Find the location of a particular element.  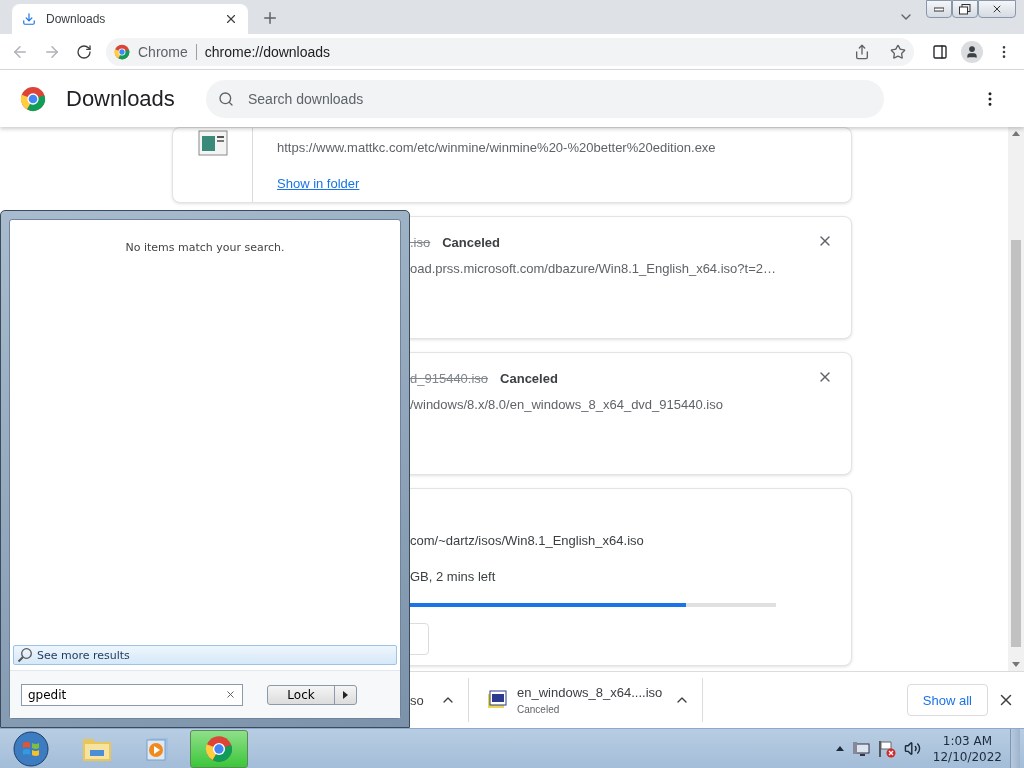

download-url: com/~dartz/isos/Win8.1_English_x64.iso is located at coordinates (527, 540).